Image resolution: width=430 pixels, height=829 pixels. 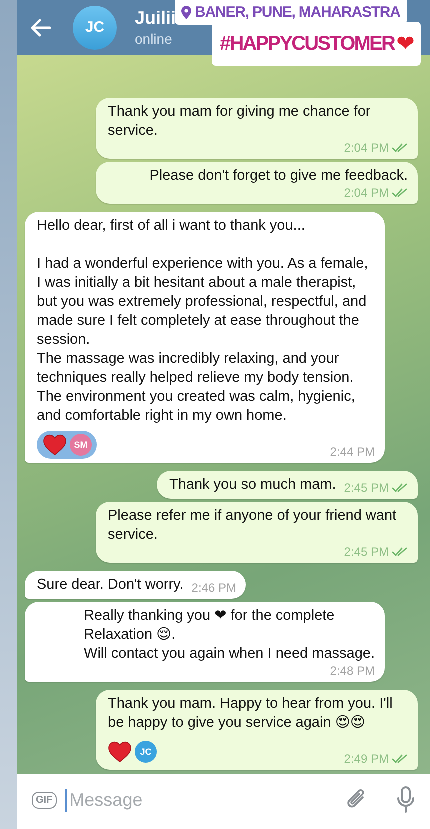 What do you see at coordinates (214, 588) in the screenshot?
I see `message-time: 2:46 PM` at bounding box center [214, 588].